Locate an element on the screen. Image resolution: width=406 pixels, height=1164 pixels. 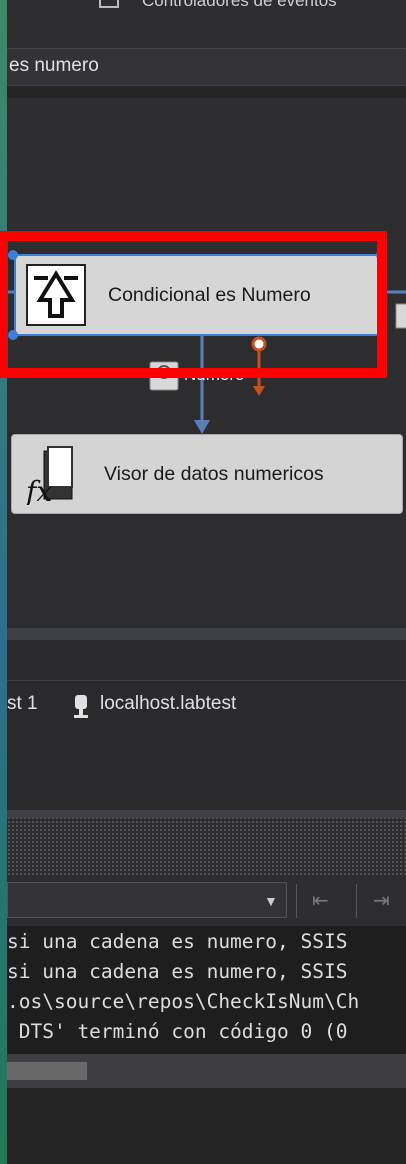
connection-pane-divider is located at coordinates (206, 680).